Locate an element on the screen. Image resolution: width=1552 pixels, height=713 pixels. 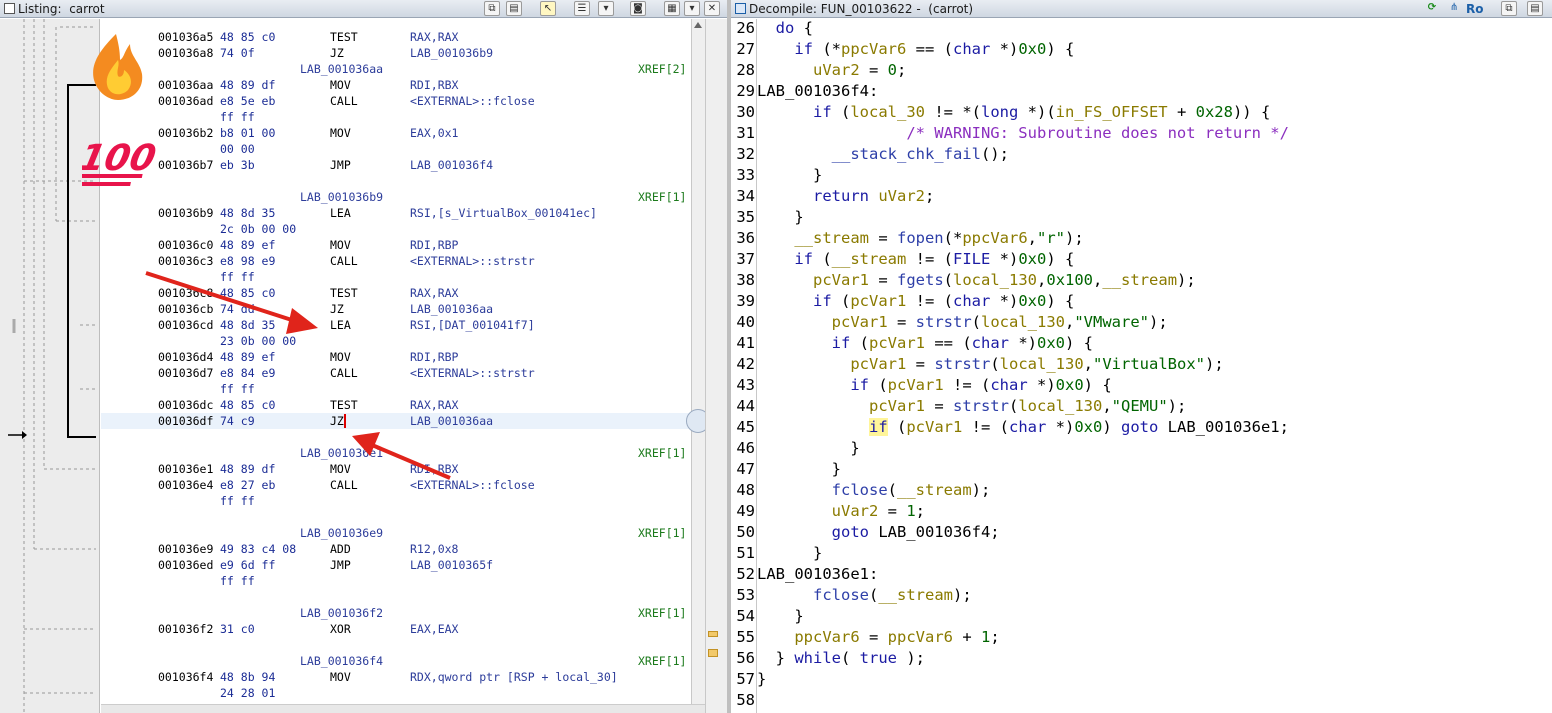
code-label: LAB_001036f2 is located at coordinates (341, 613).